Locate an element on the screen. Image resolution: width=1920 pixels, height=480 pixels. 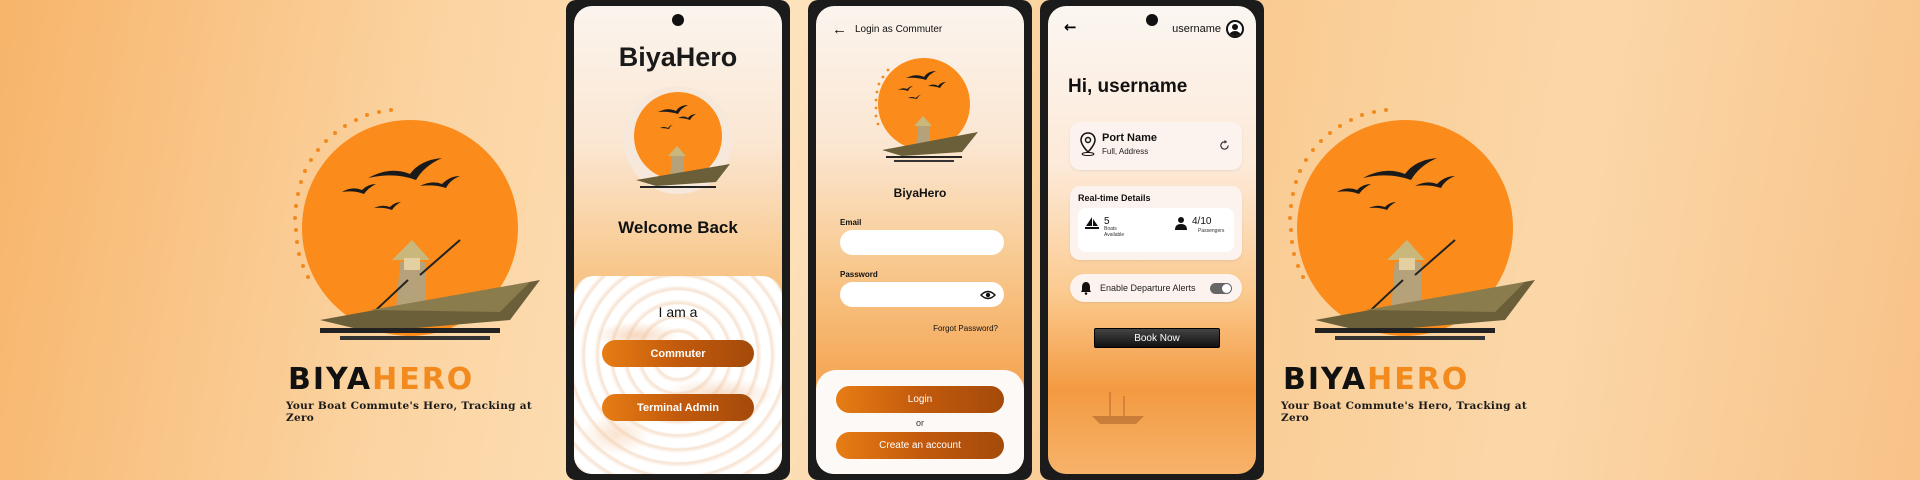
password-label: Password is located at coordinates (859, 274).